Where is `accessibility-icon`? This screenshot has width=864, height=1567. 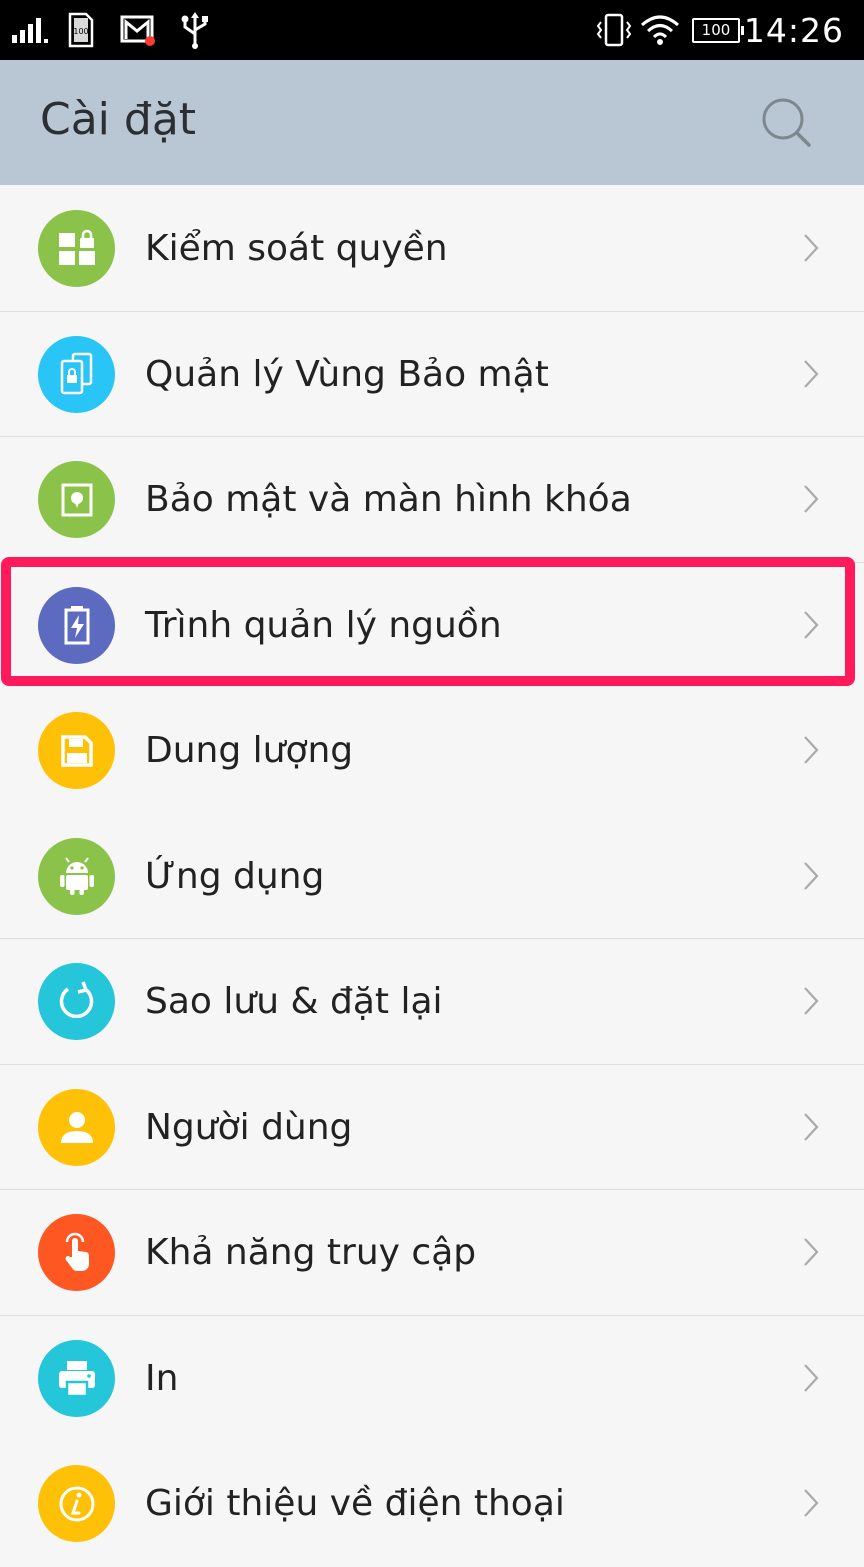 accessibility-icon is located at coordinates (76, 1252).